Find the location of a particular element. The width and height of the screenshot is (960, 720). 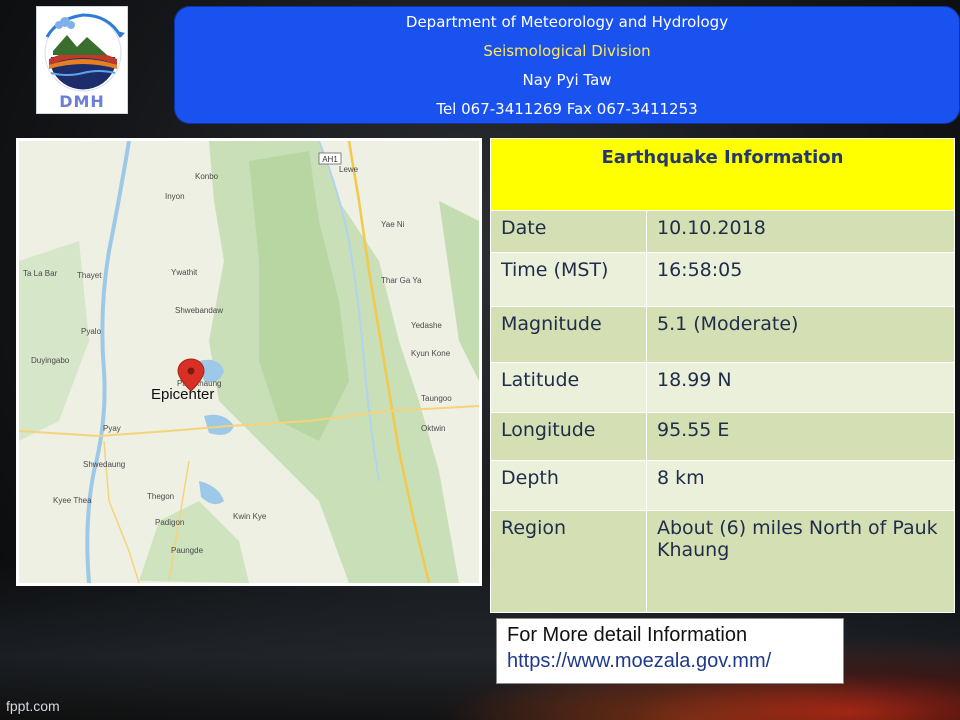

header-contact: Tel 067-3411269 Fax 067-3411253 is located at coordinates (567, 109).